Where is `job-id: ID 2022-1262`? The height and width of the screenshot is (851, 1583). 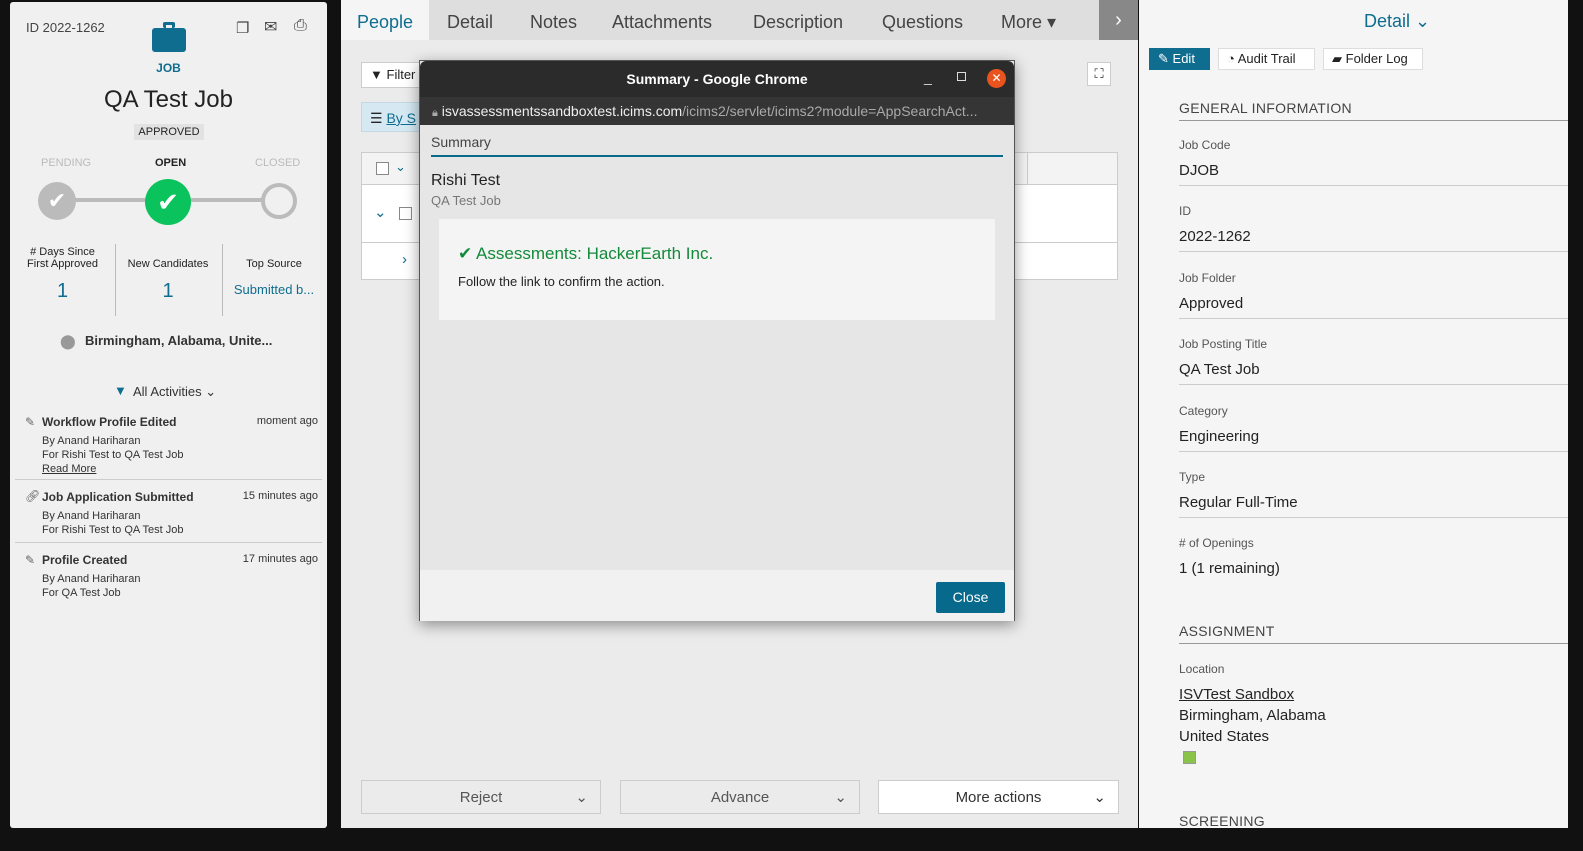
job-id: ID 2022-1262 is located at coordinates (65, 27).